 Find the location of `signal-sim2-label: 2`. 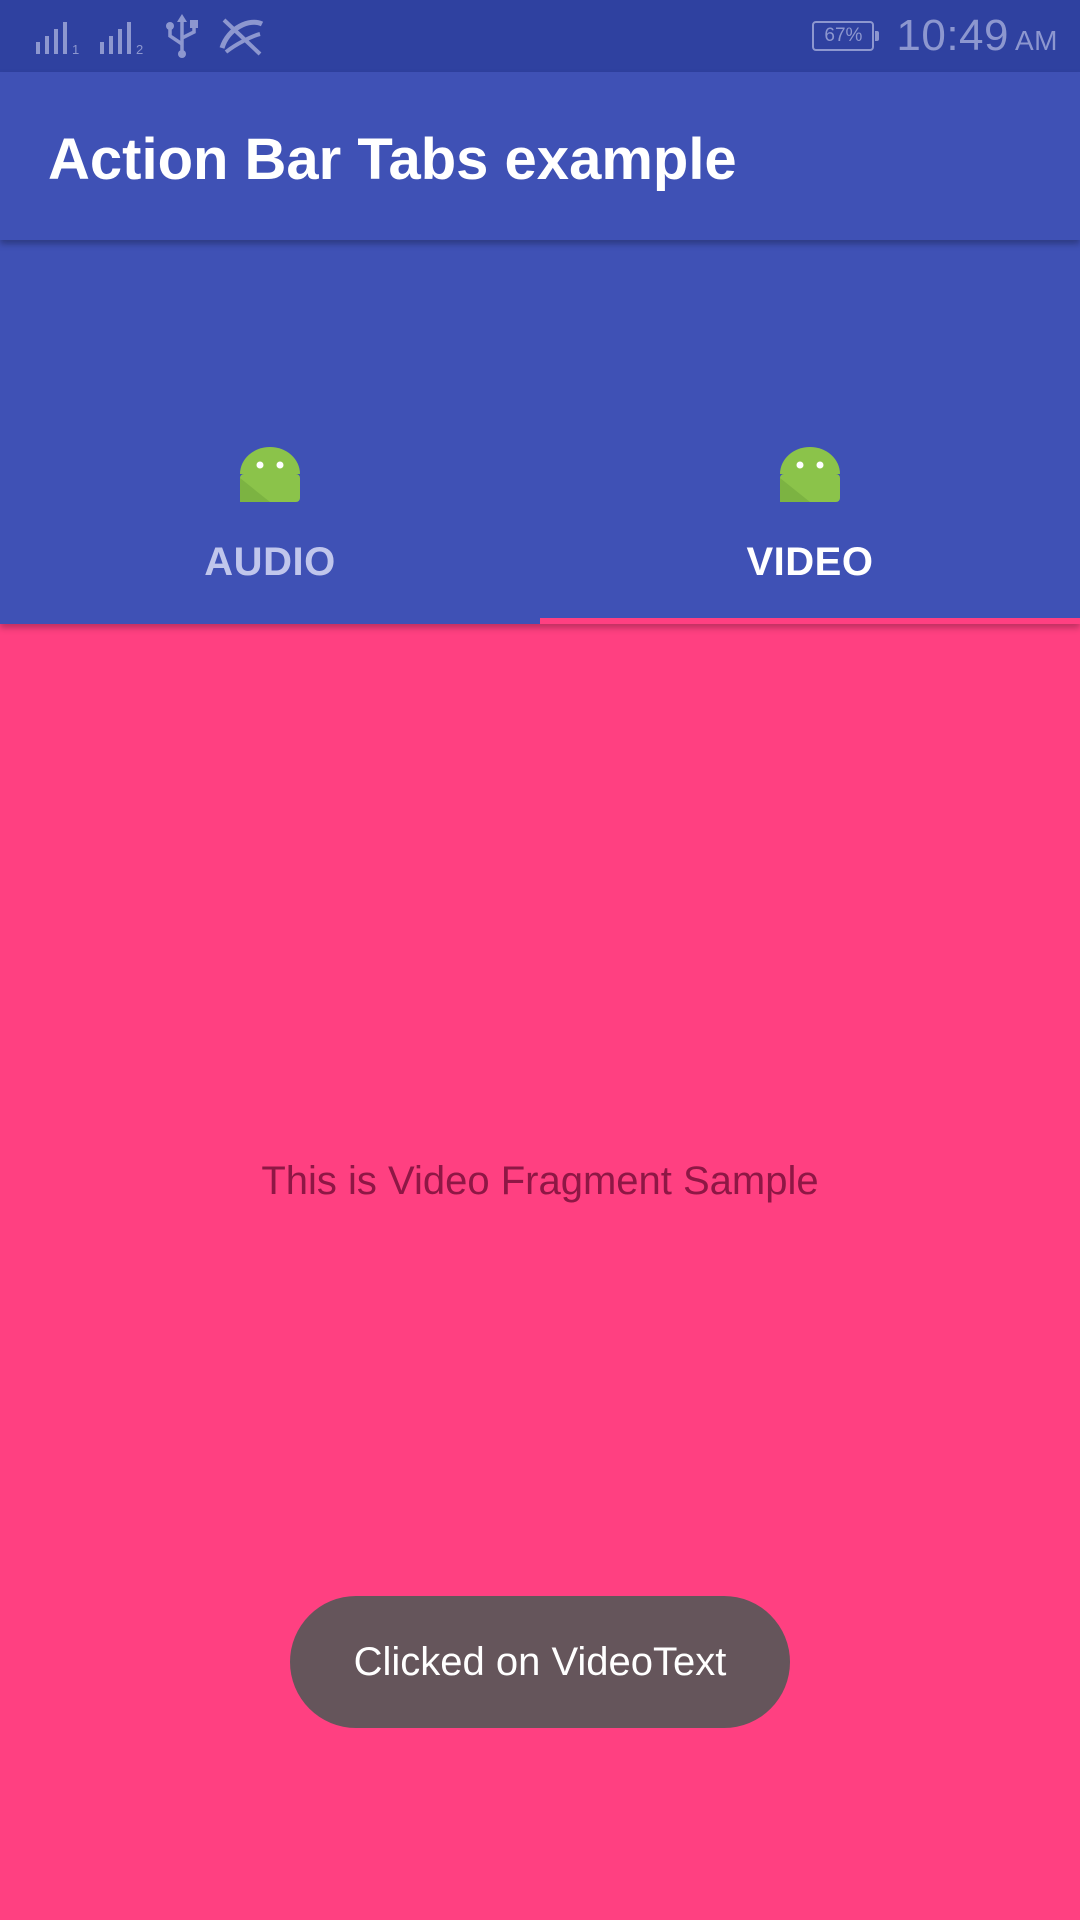

signal-sim2-label: 2 is located at coordinates (139, 49).